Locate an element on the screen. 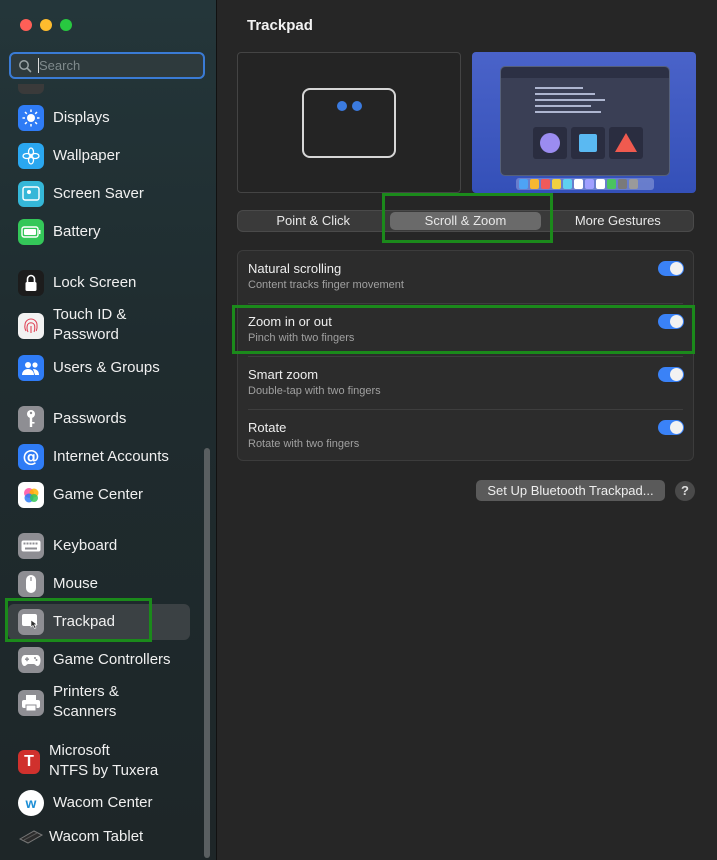  sidebar-item-mouse: Mouse is located at coordinates (99, 584).